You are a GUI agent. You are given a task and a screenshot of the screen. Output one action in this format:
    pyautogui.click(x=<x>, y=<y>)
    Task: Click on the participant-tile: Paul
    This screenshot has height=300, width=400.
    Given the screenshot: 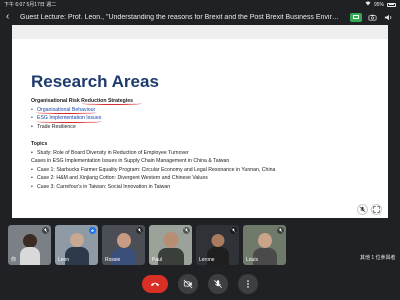 What is the action you would take?
    pyautogui.click(x=170, y=245)
    